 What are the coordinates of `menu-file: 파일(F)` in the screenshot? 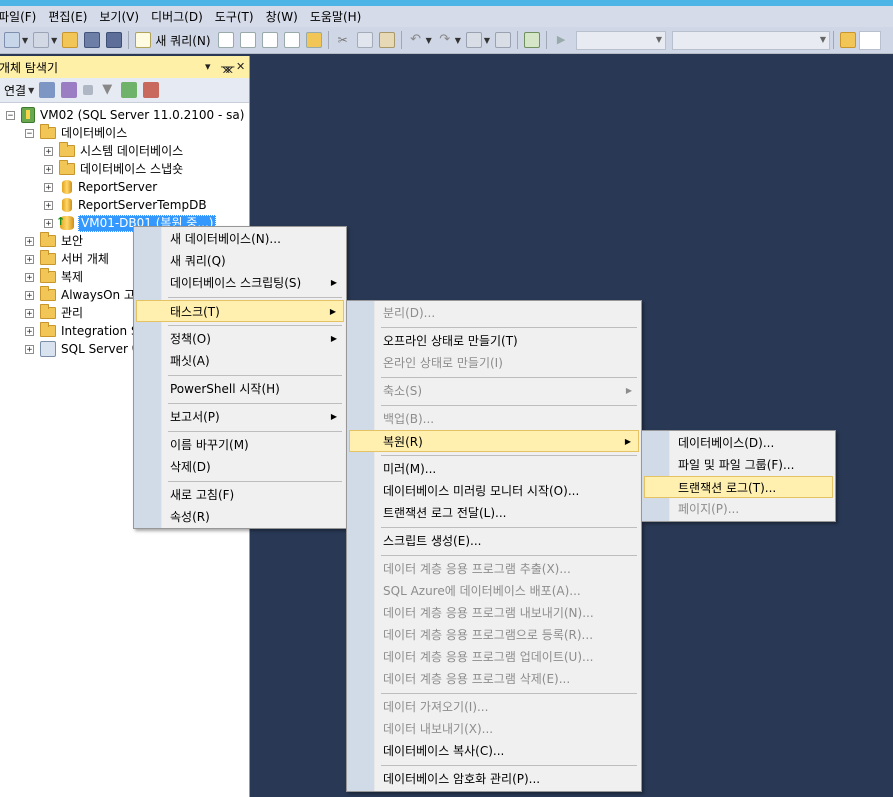 It's located at (21, 17).